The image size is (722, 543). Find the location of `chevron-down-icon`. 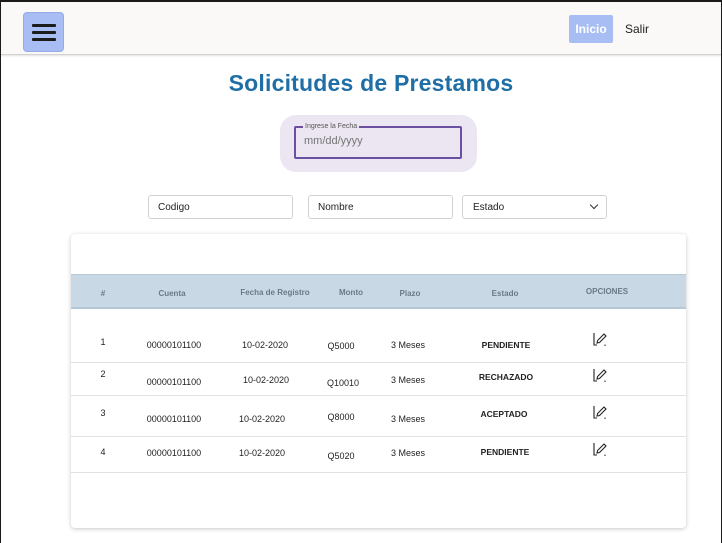

chevron-down-icon is located at coordinates (594, 205).